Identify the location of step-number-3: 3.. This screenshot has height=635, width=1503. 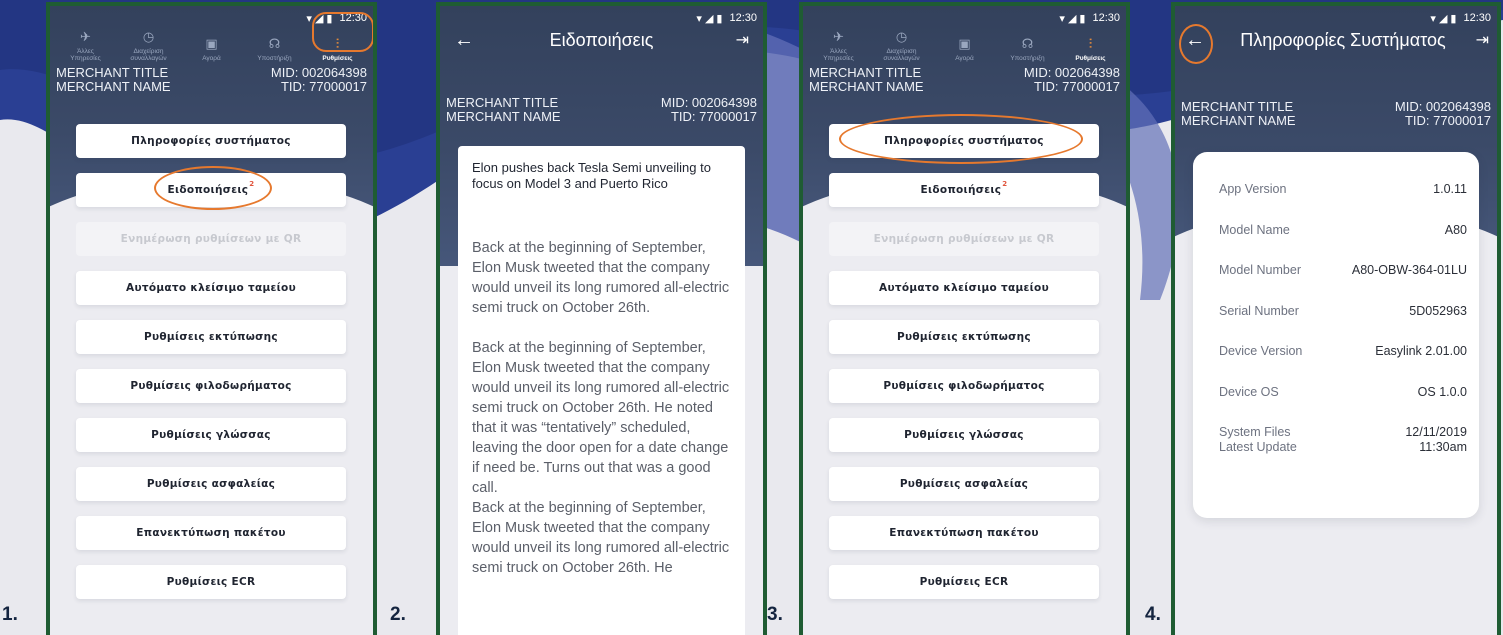
(775, 614).